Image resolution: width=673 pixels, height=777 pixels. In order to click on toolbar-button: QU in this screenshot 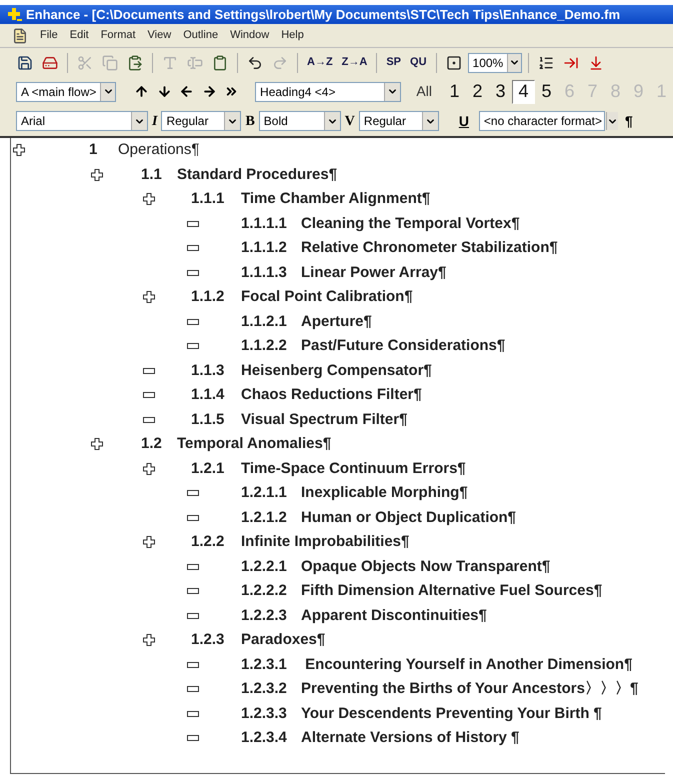, I will do `click(418, 63)`.